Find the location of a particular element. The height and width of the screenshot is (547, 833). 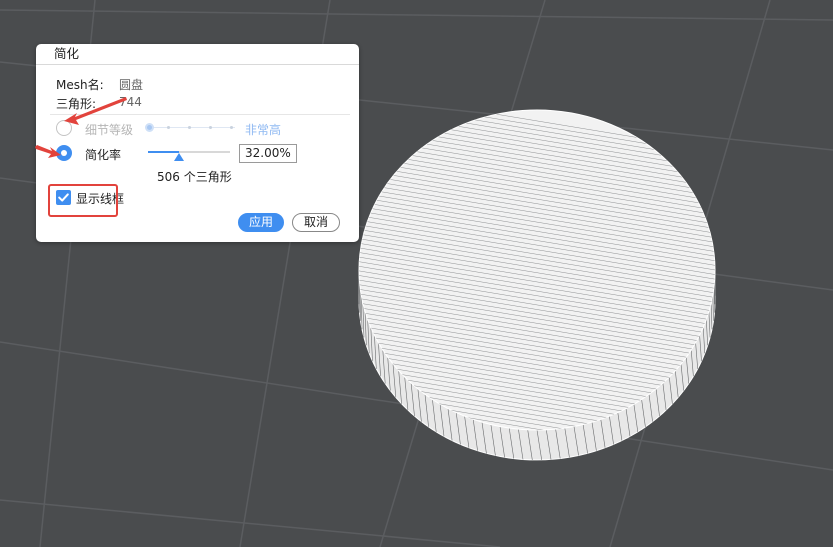

ratio-slider-thumb is located at coordinates (179, 157).